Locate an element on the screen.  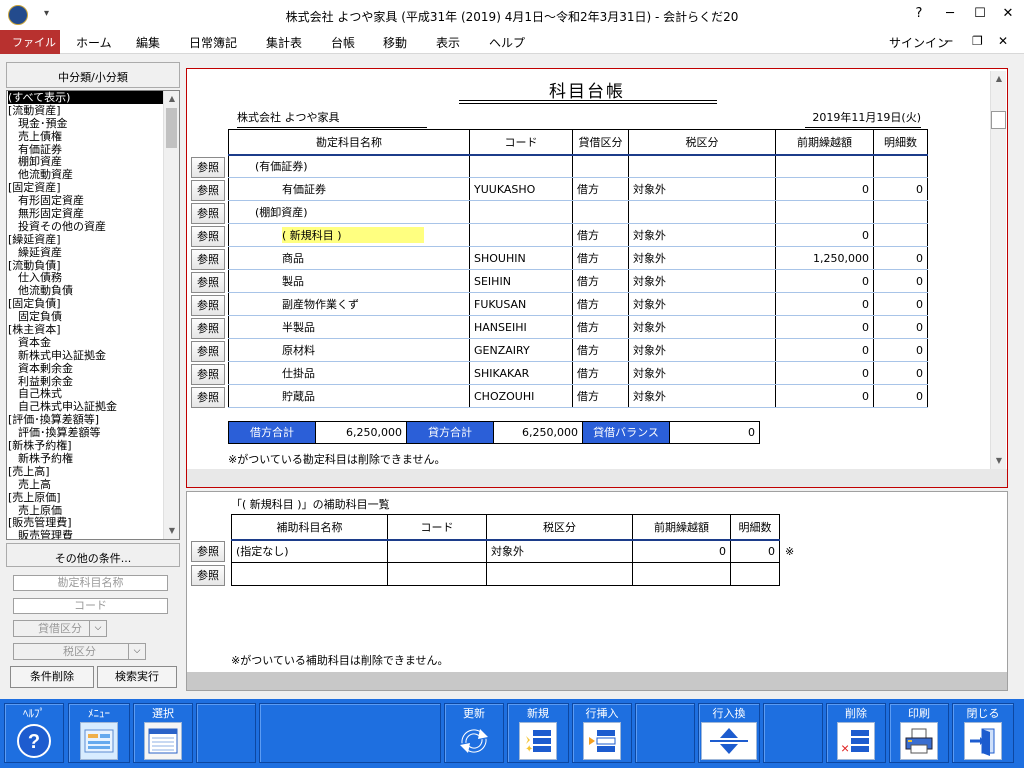
sub-col-header-code: コード is located at coordinates (437, 527).